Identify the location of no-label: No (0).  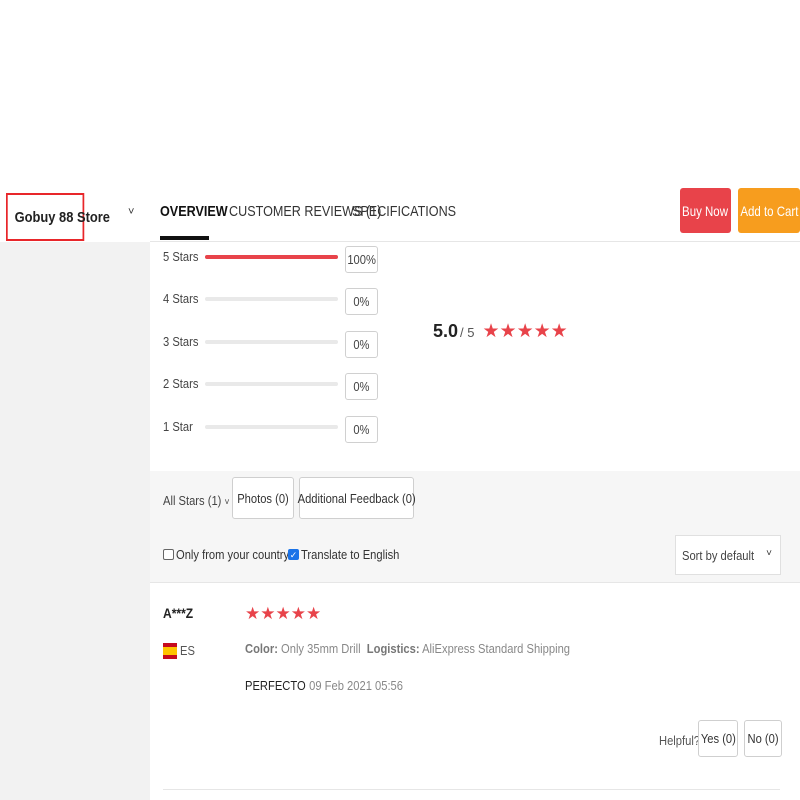
(763, 738).